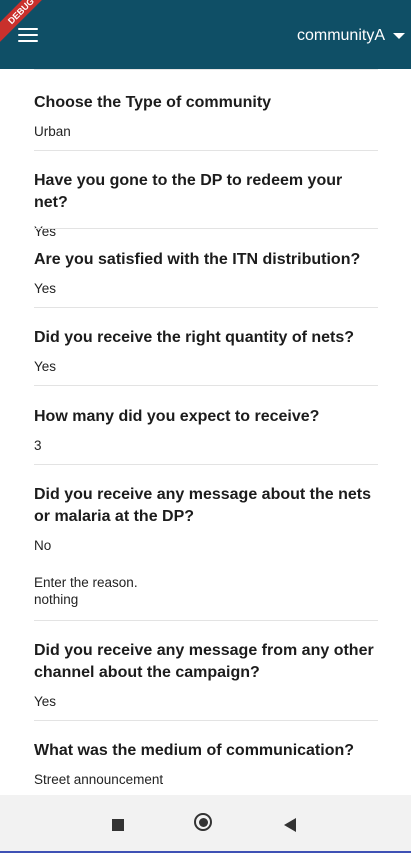 Image resolution: width=411 pixels, height=853 pixels. I want to click on question-label: What was the medium of communication?, so click(194, 750).